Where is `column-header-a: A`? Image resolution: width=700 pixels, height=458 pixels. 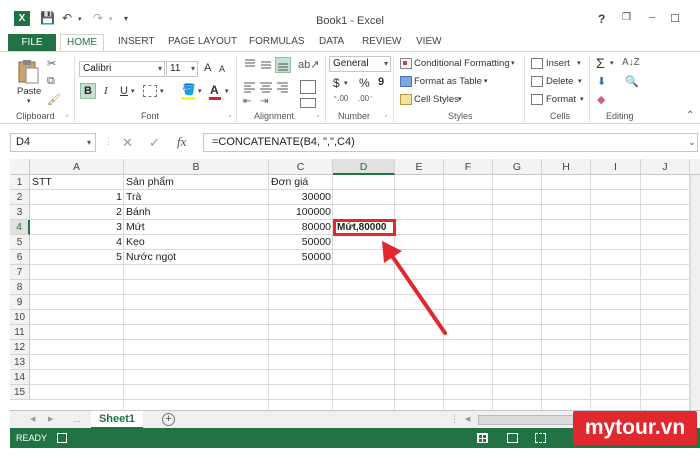 column-header-a: A is located at coordinates (77, 167).